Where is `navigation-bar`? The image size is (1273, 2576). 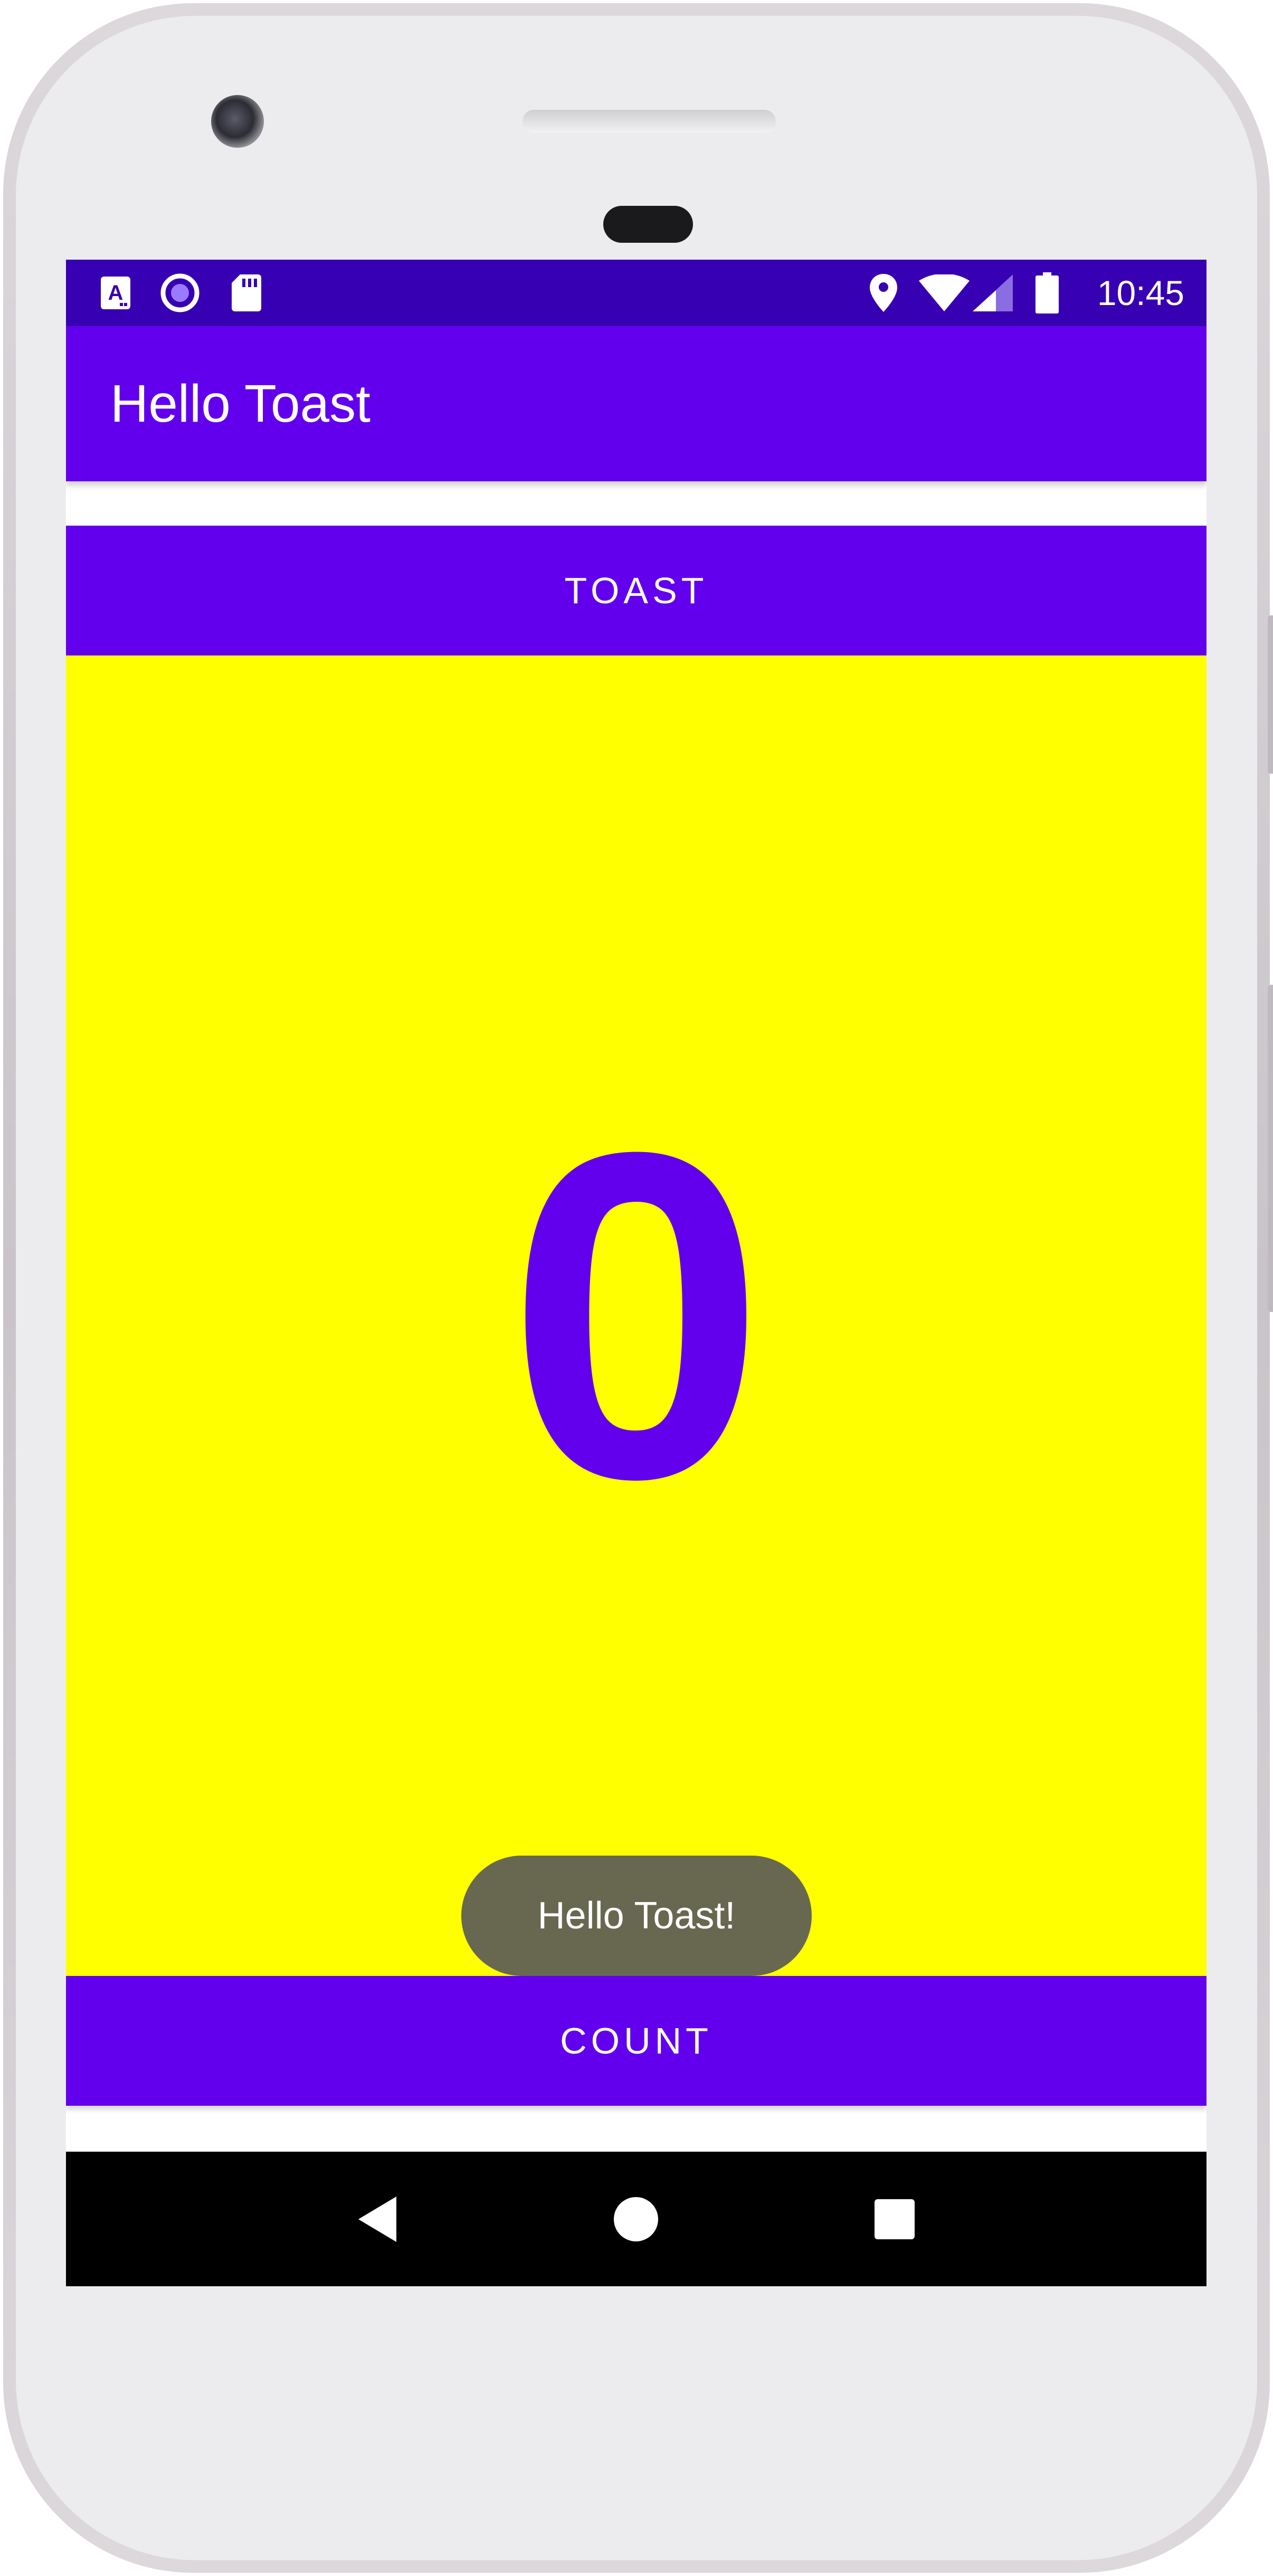
navigation-bar is located at coordinates (636, 2219).